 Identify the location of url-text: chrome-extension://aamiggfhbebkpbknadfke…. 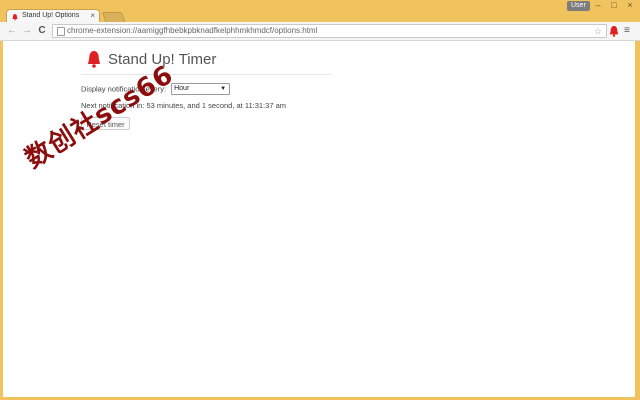
(192, 30).